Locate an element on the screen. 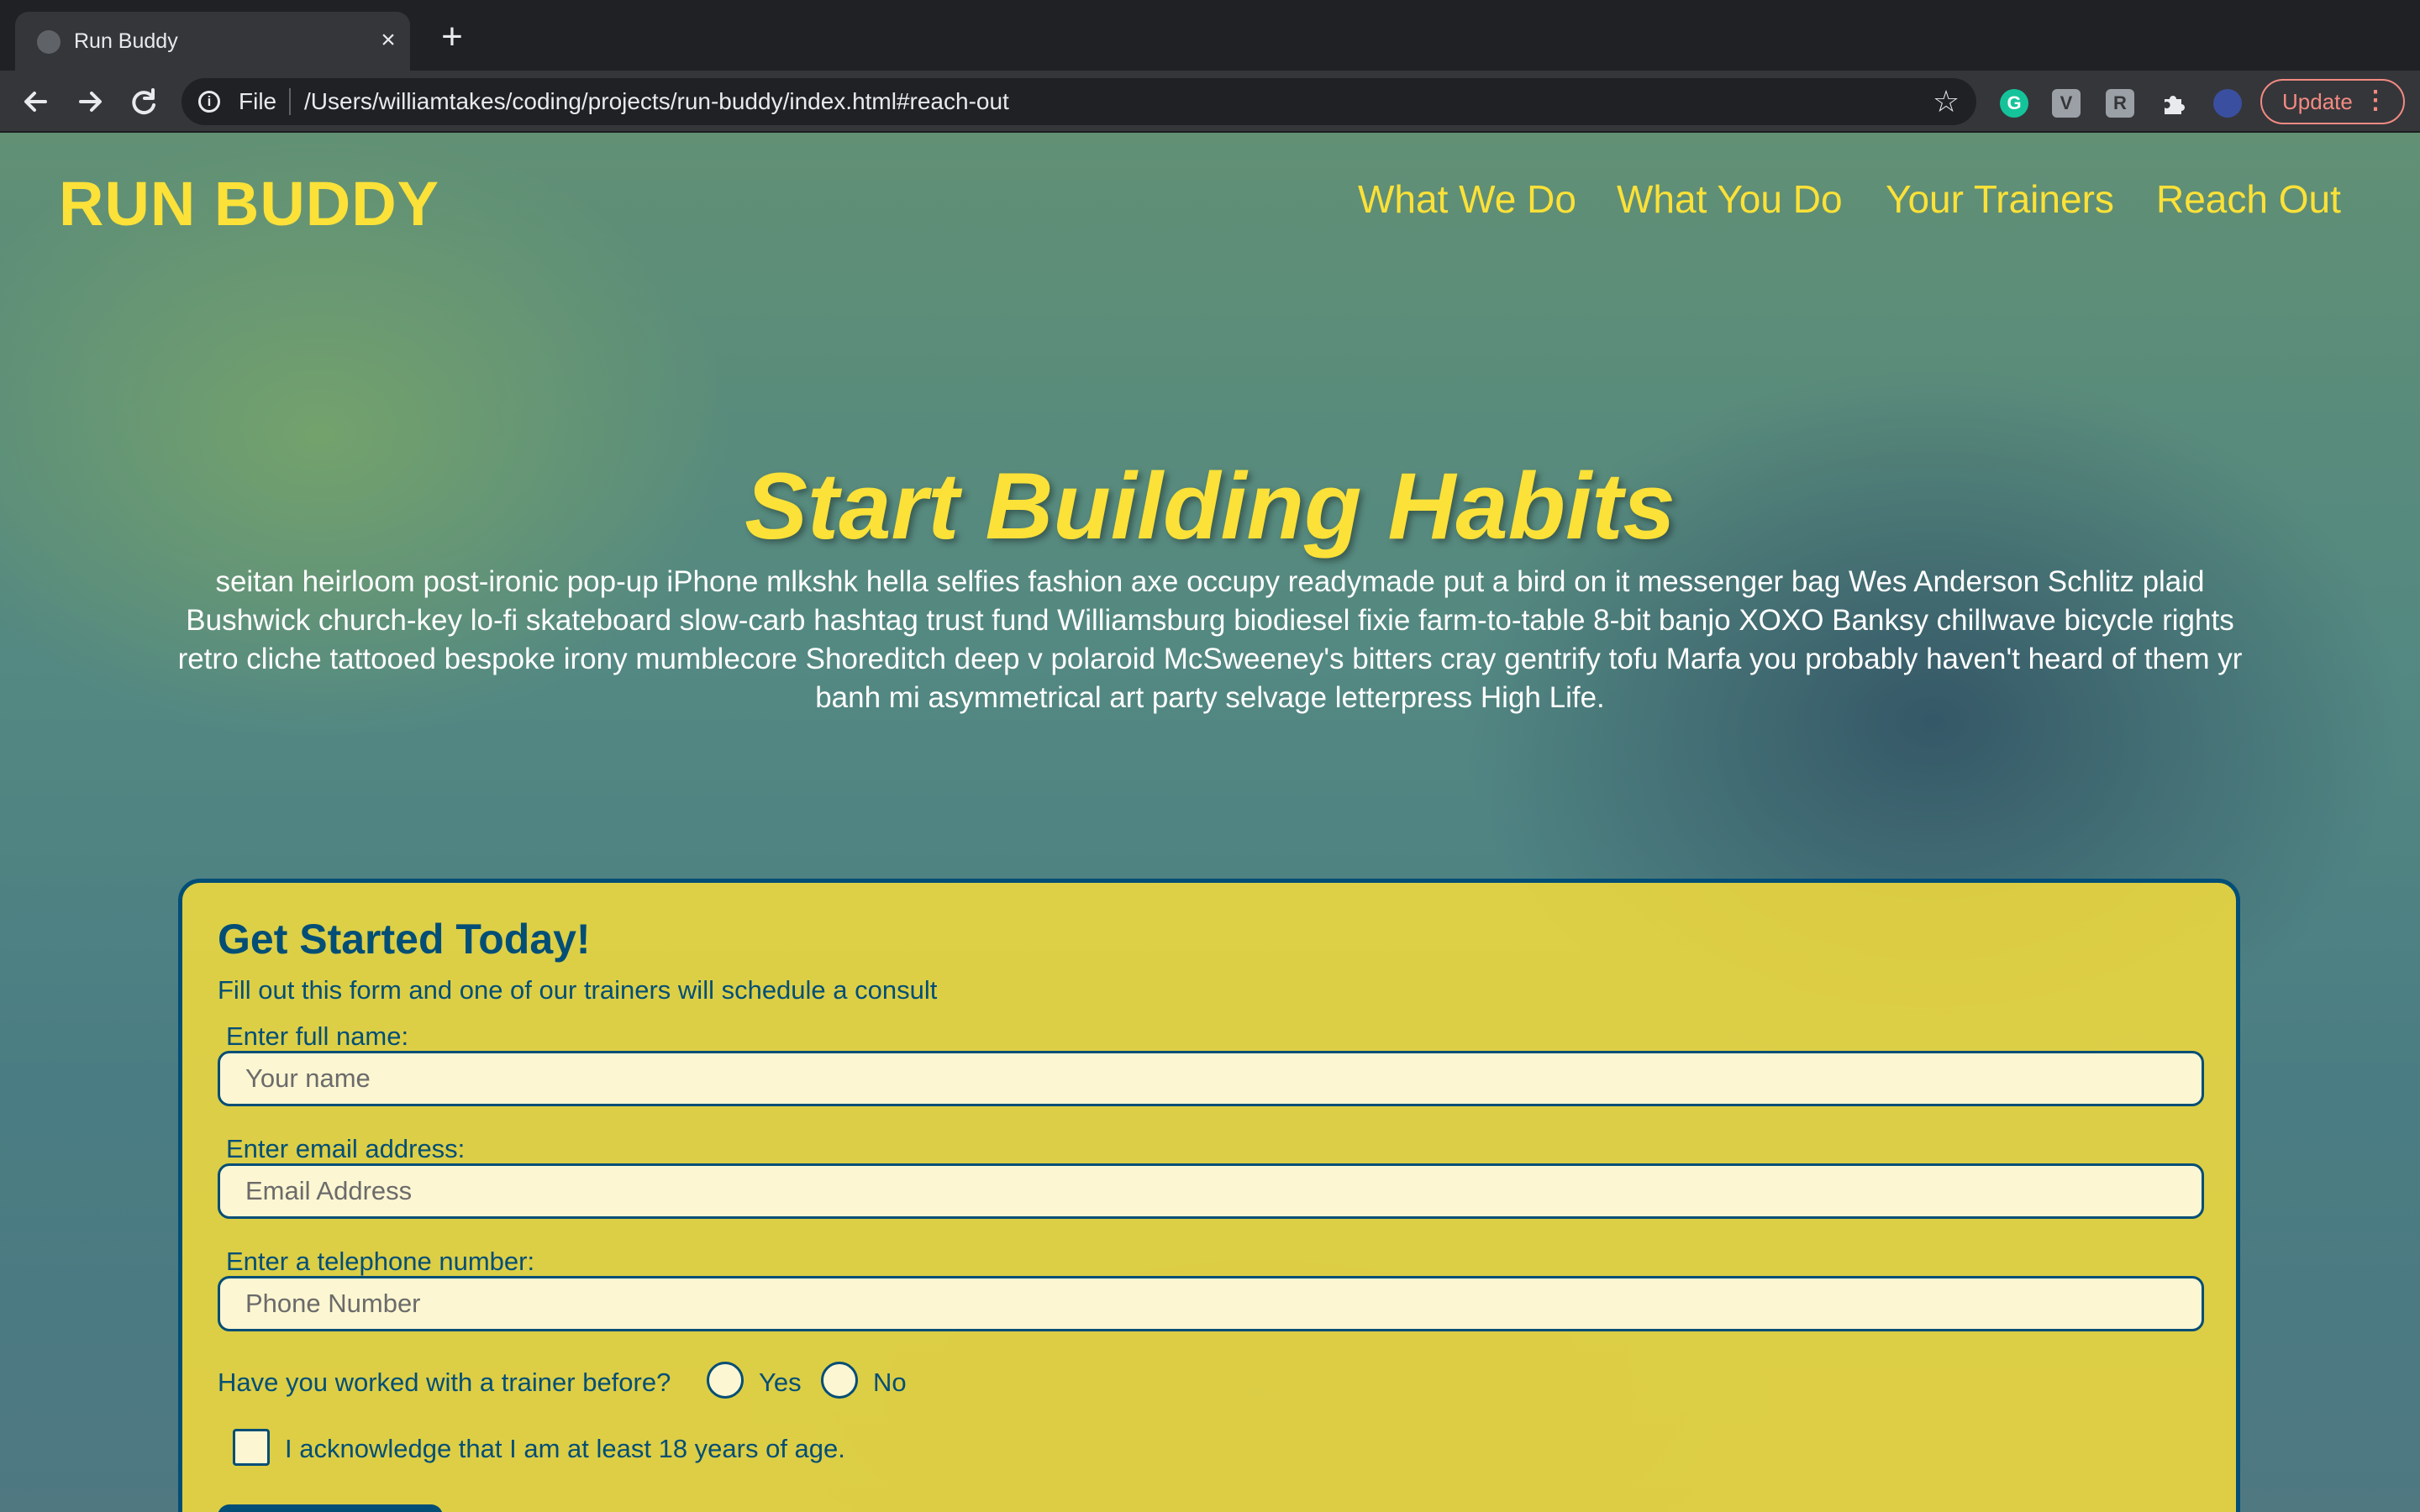 The image size is (2420, 1512). phone-label: Enter a telephone number: is located at coordinates (381, 1261).